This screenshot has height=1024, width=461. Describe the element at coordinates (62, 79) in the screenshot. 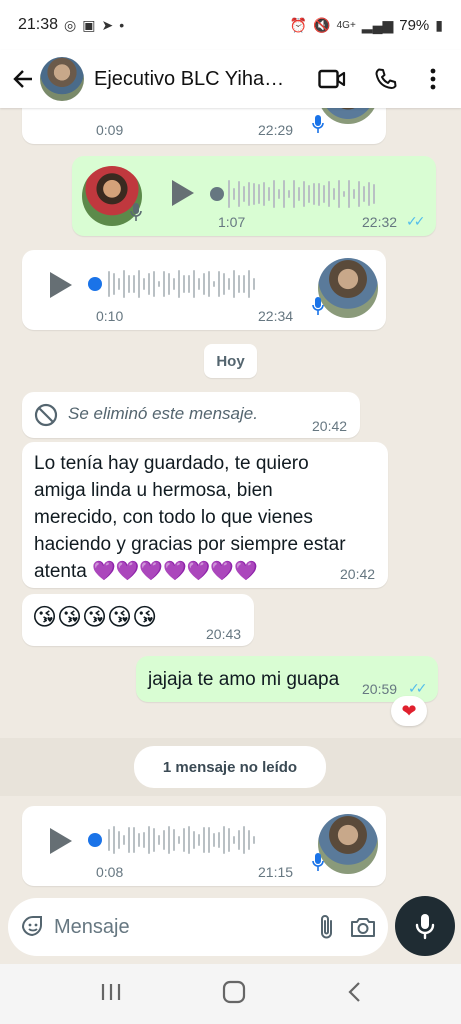

I see `contact-avatar` at that location.